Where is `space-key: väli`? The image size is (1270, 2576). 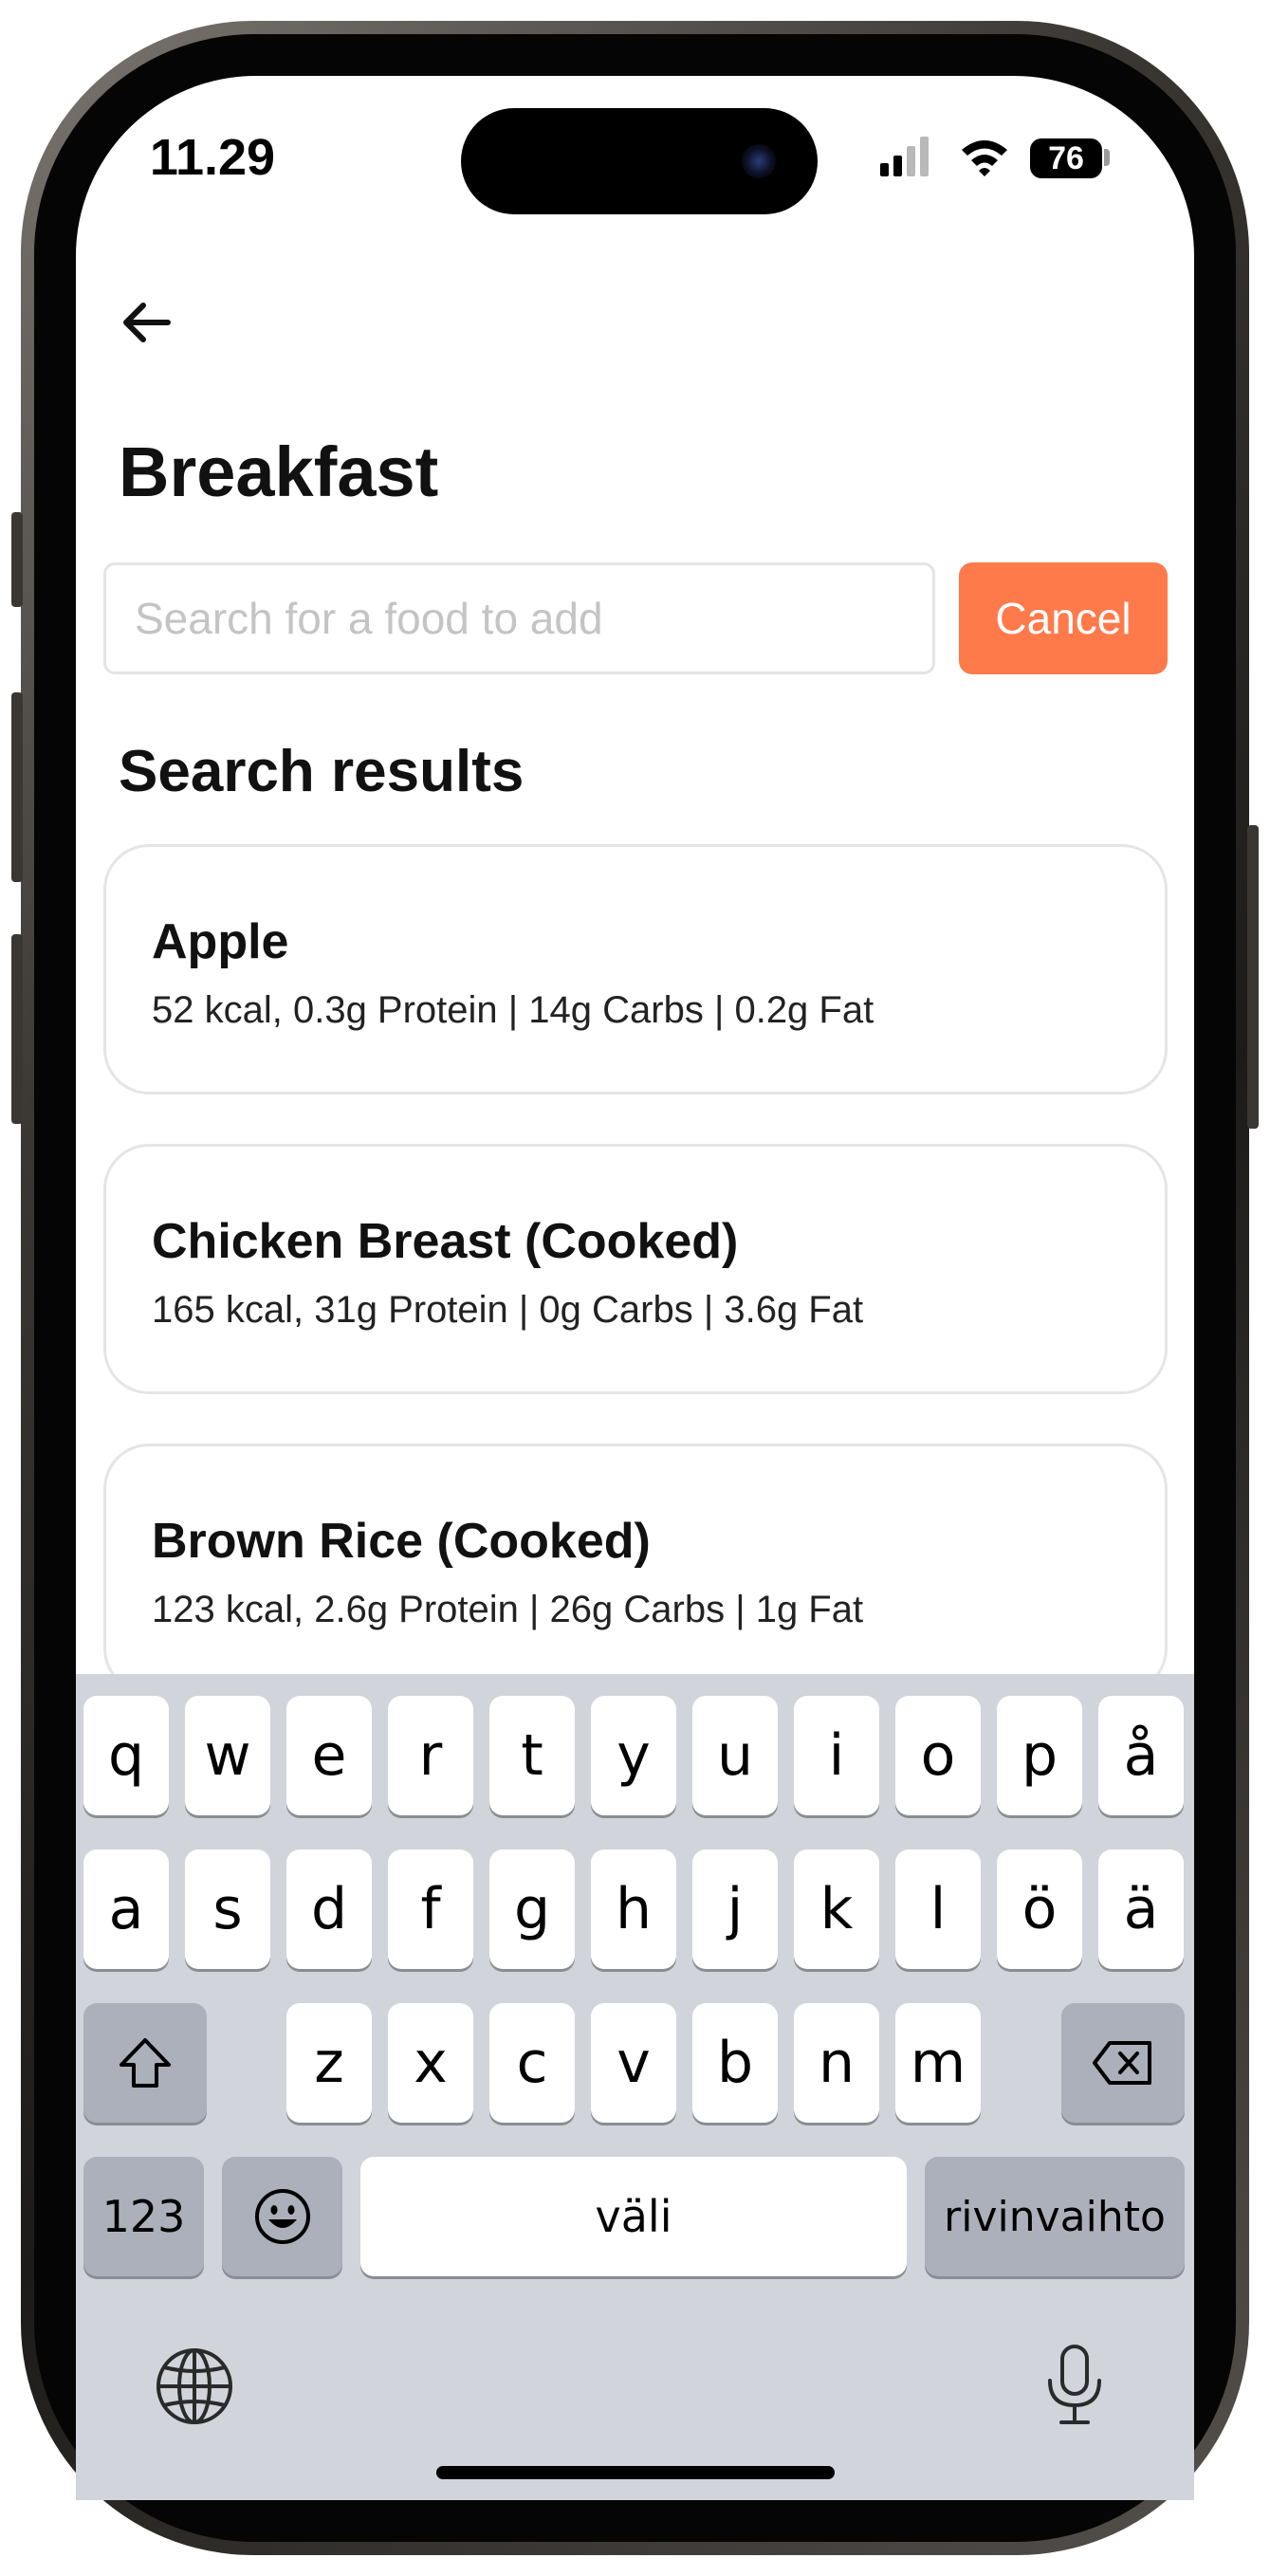 space-key: väli is located at coordinates (633, 2216).